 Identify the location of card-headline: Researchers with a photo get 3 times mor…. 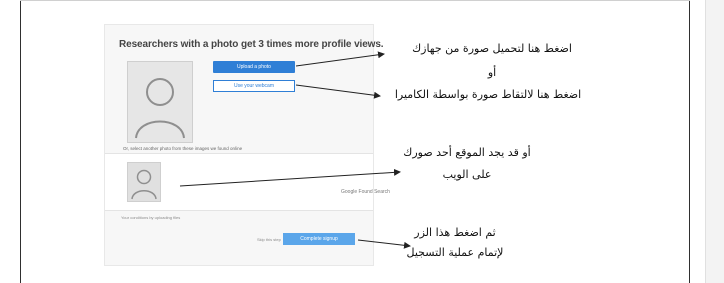
(251, 44).